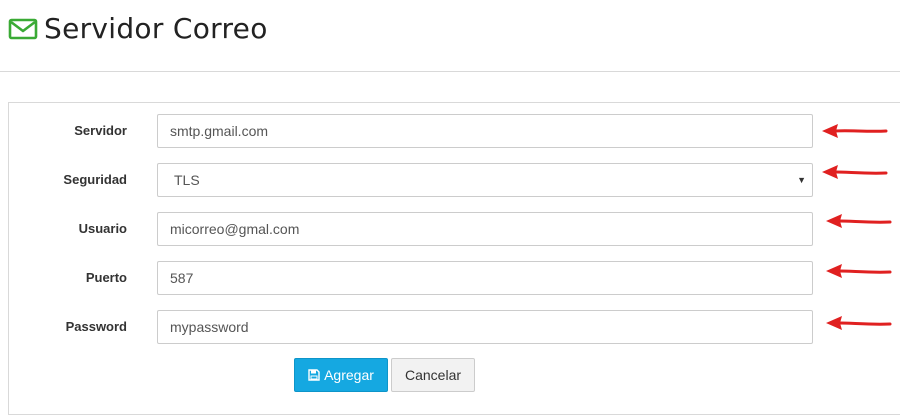 This screenshot has height=420, width=900. Describe the element at coordinates (314, 375) in the screenshot. I see `floppy-disk-icon` at that location.